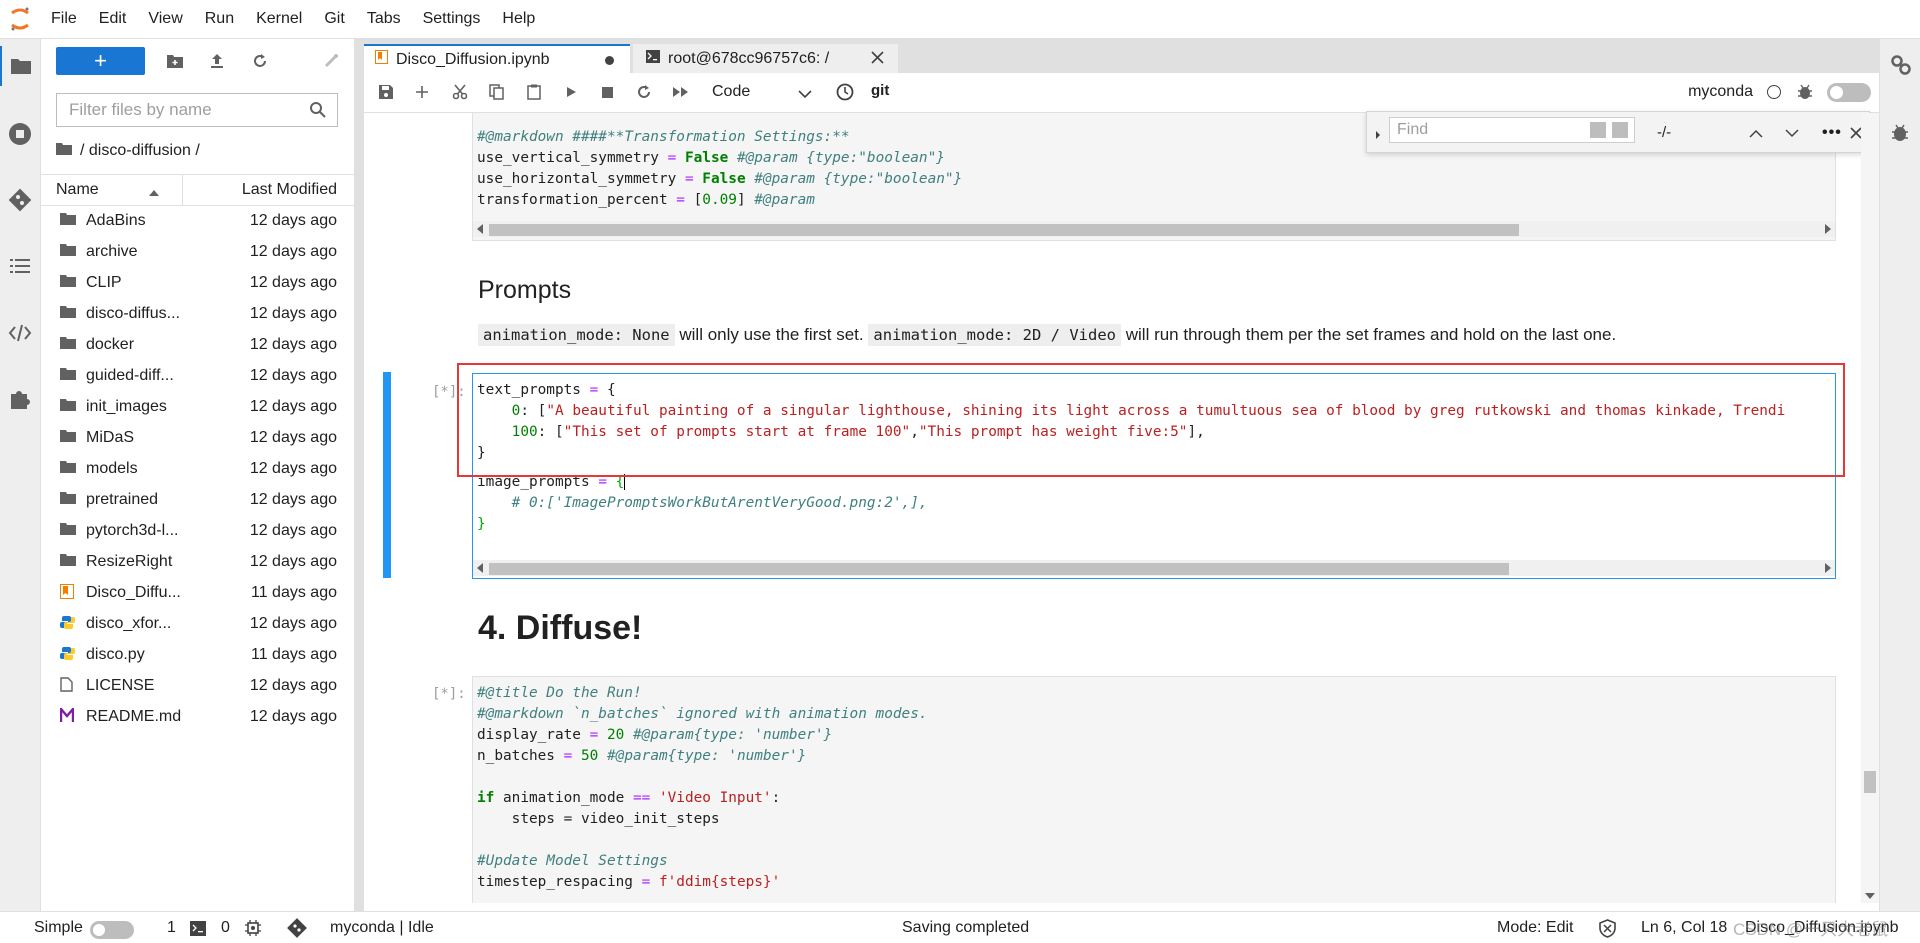 The width and height of the screenshot is (1920, 943). I want to click on cell-type-select: Code, so click(762, 92).